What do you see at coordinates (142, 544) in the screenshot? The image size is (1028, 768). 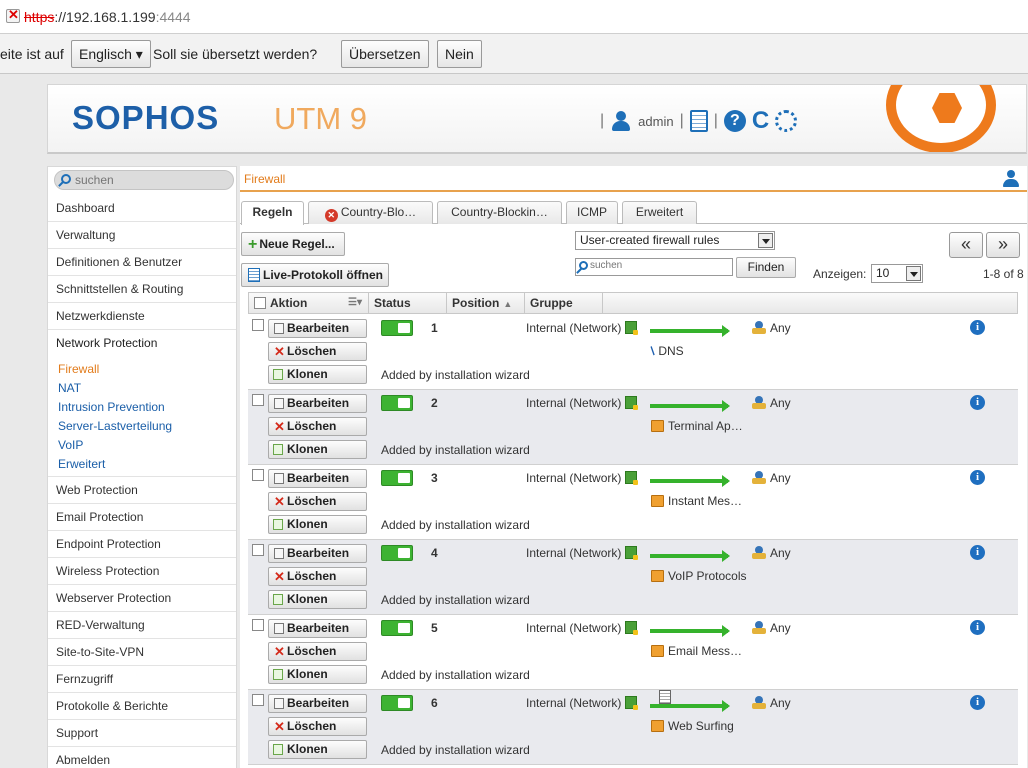 I see `sidebar-item-endpoint-protection: Endpoint Protection` at bounding box center [142, 544].